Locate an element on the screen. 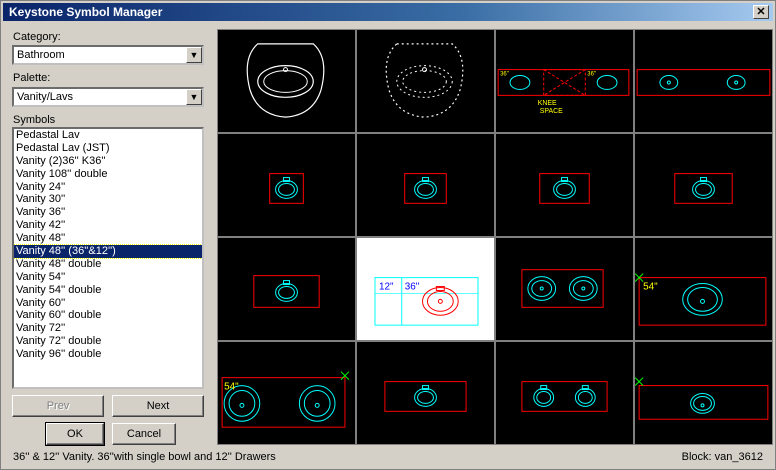  list-item: Vanity 60'' double is located at coordinates (108, 315).